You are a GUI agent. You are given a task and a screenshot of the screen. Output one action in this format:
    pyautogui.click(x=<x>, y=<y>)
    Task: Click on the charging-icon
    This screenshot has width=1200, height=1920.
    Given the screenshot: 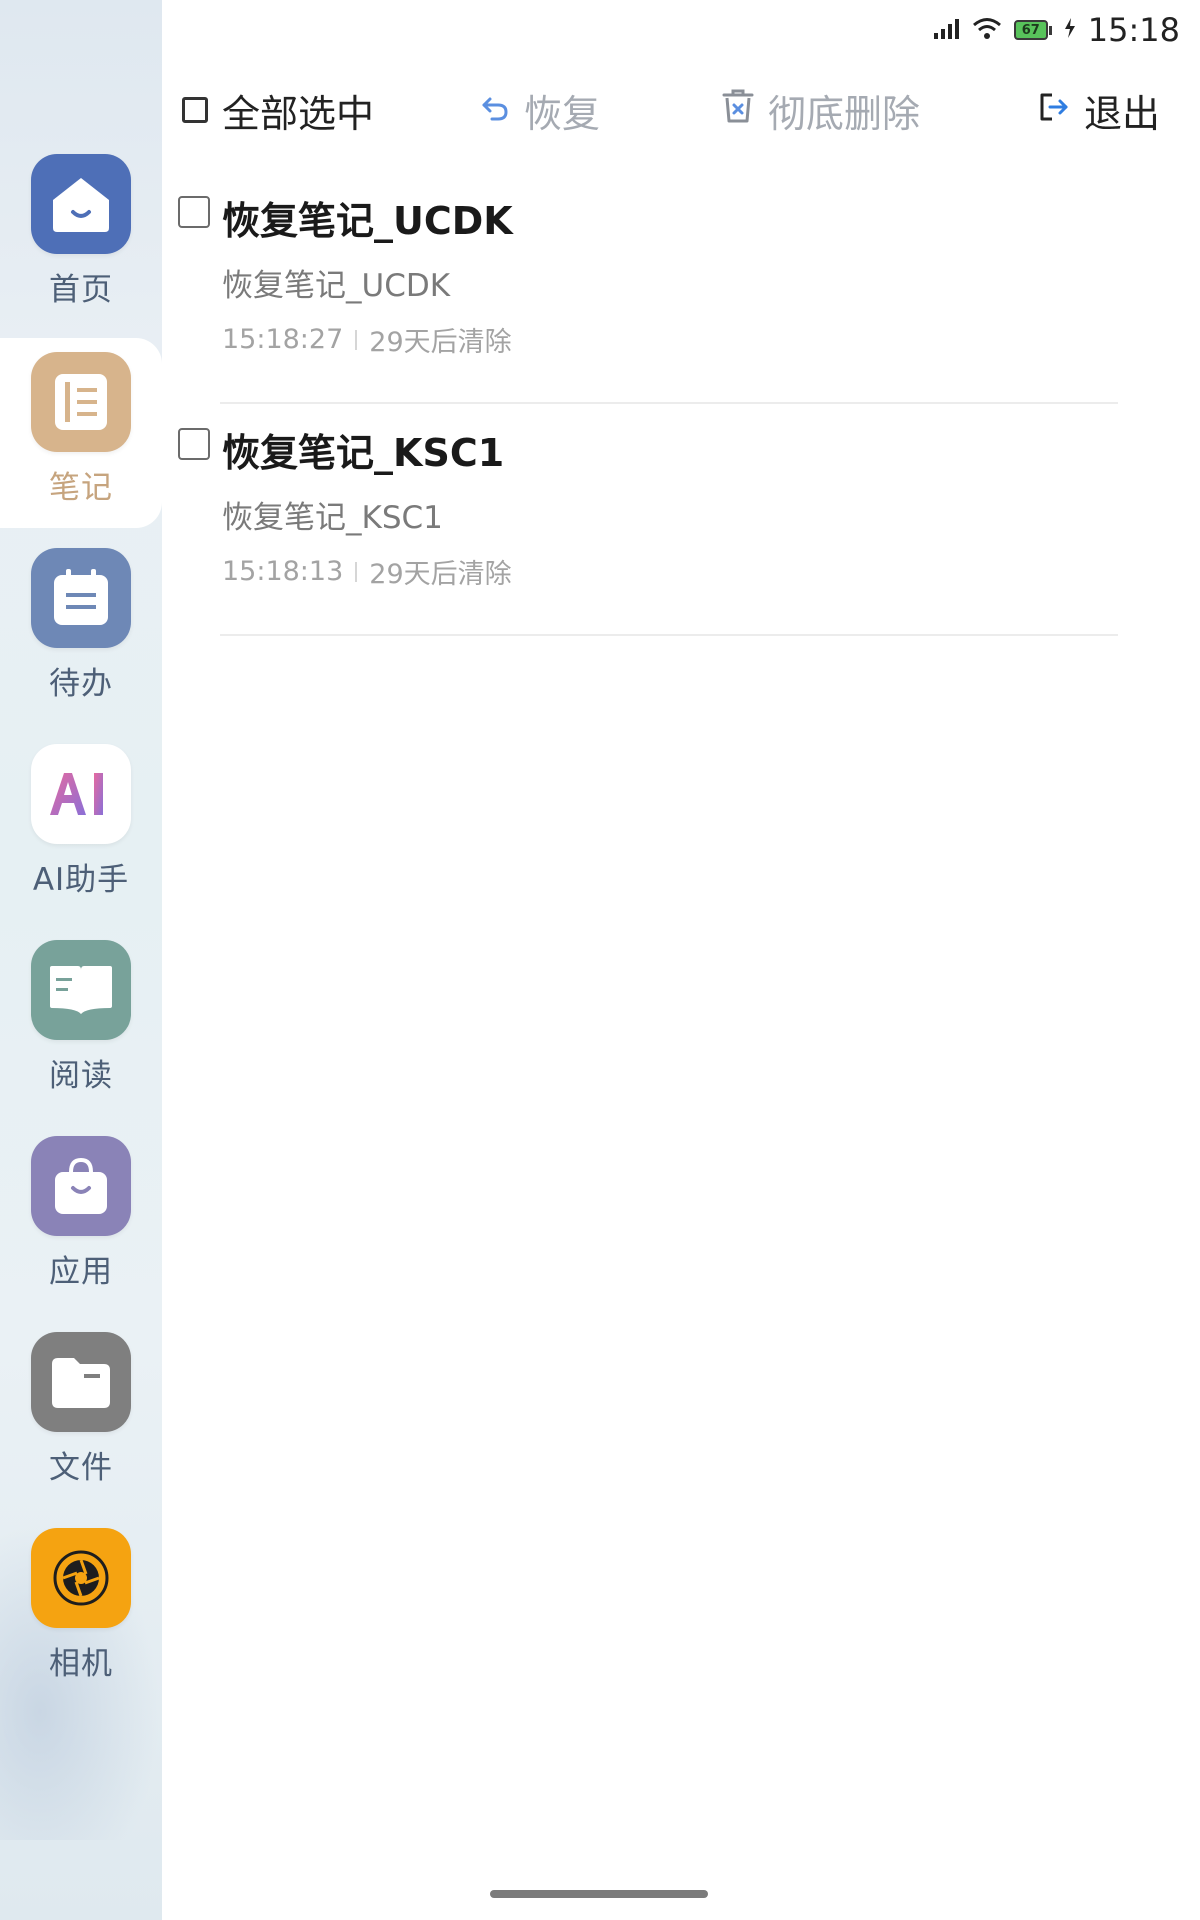 What is the action you would take?
    pyautogui.click(x=1070, y=30)
    